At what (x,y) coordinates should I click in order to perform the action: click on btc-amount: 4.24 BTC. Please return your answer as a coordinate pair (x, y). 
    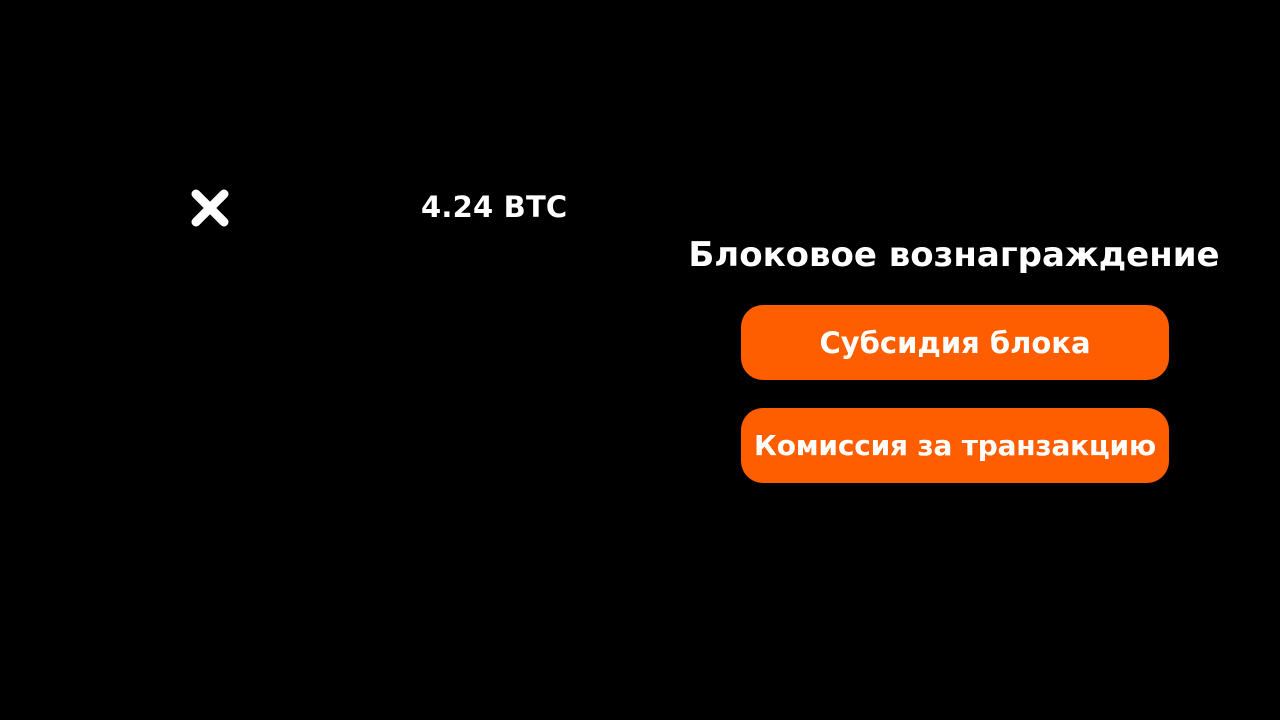
    Looking at the image, I should click on (494, 207).